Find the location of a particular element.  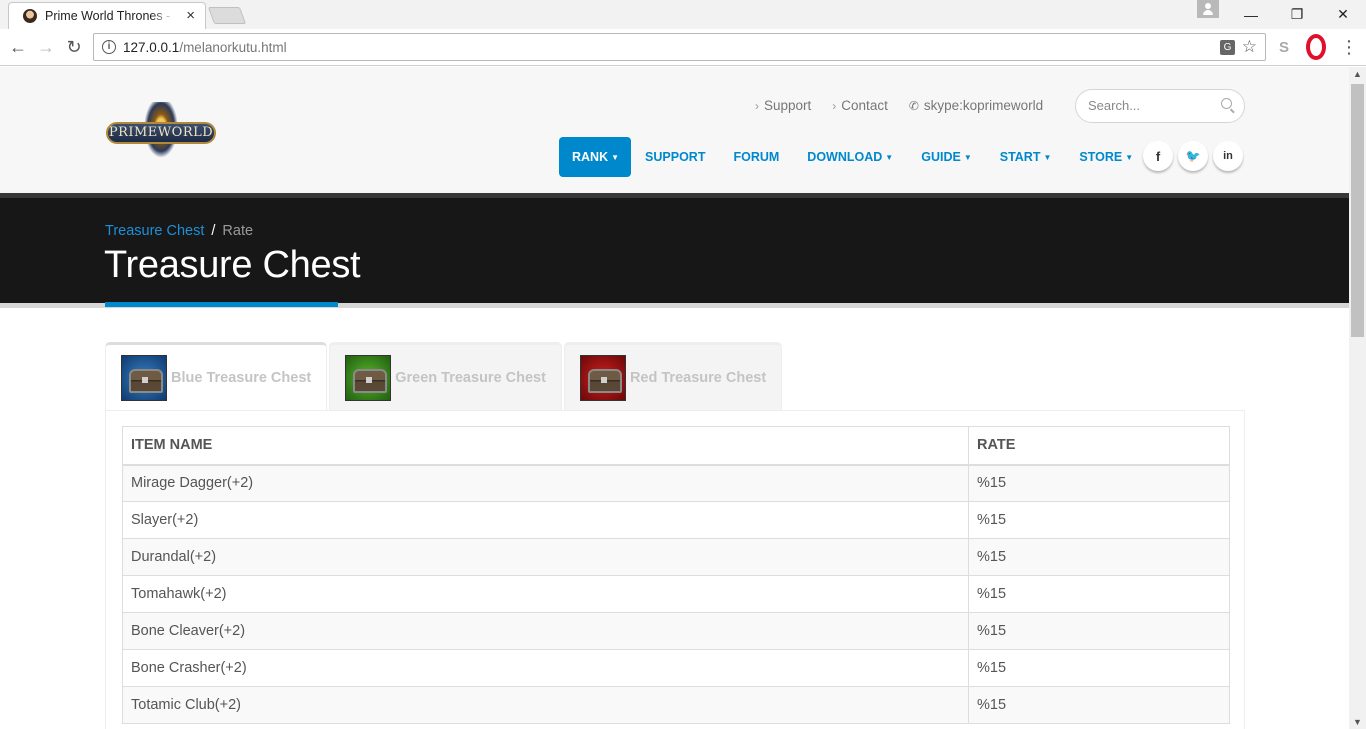

green-chest-icon is located at coordinates (368, 378).